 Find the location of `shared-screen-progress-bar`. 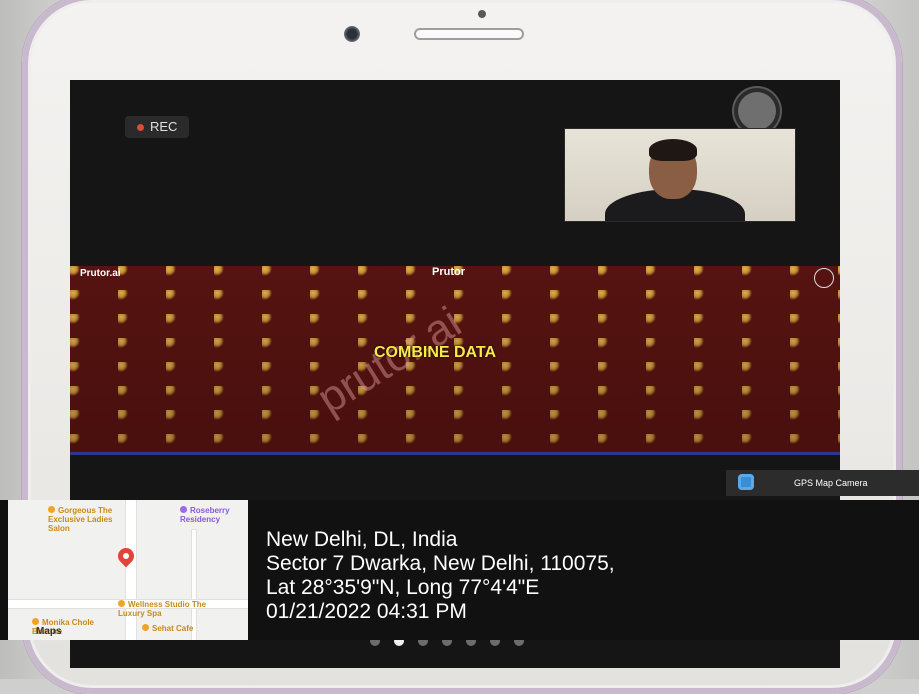

shared-screen-progress-bar is located at coordinates (455, 453).